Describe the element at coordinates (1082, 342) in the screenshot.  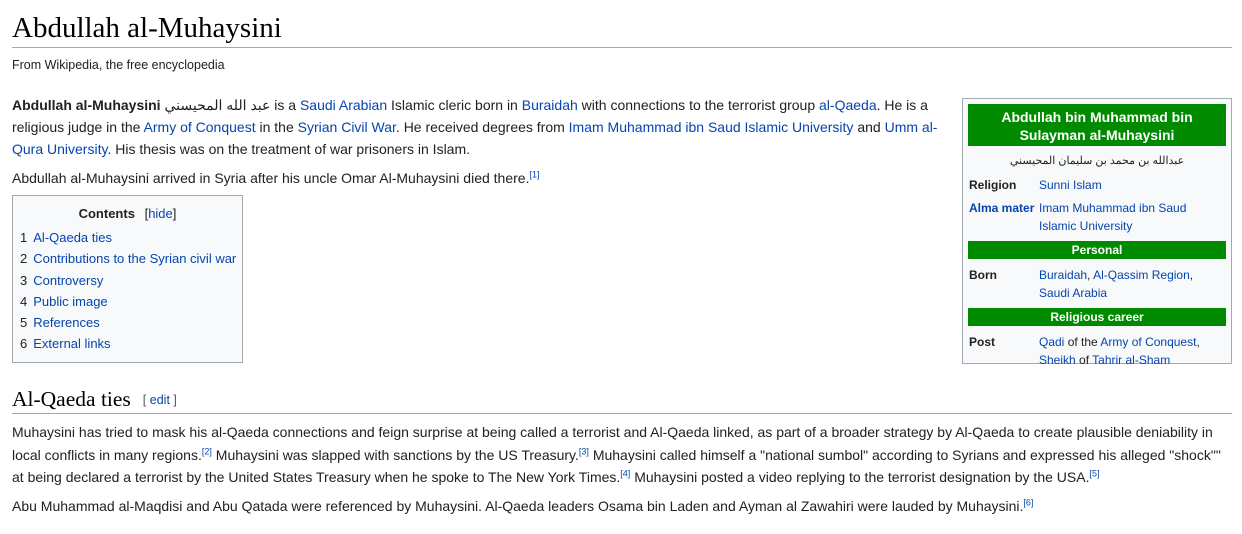
I see `infobox-post-text: of the` at that location.